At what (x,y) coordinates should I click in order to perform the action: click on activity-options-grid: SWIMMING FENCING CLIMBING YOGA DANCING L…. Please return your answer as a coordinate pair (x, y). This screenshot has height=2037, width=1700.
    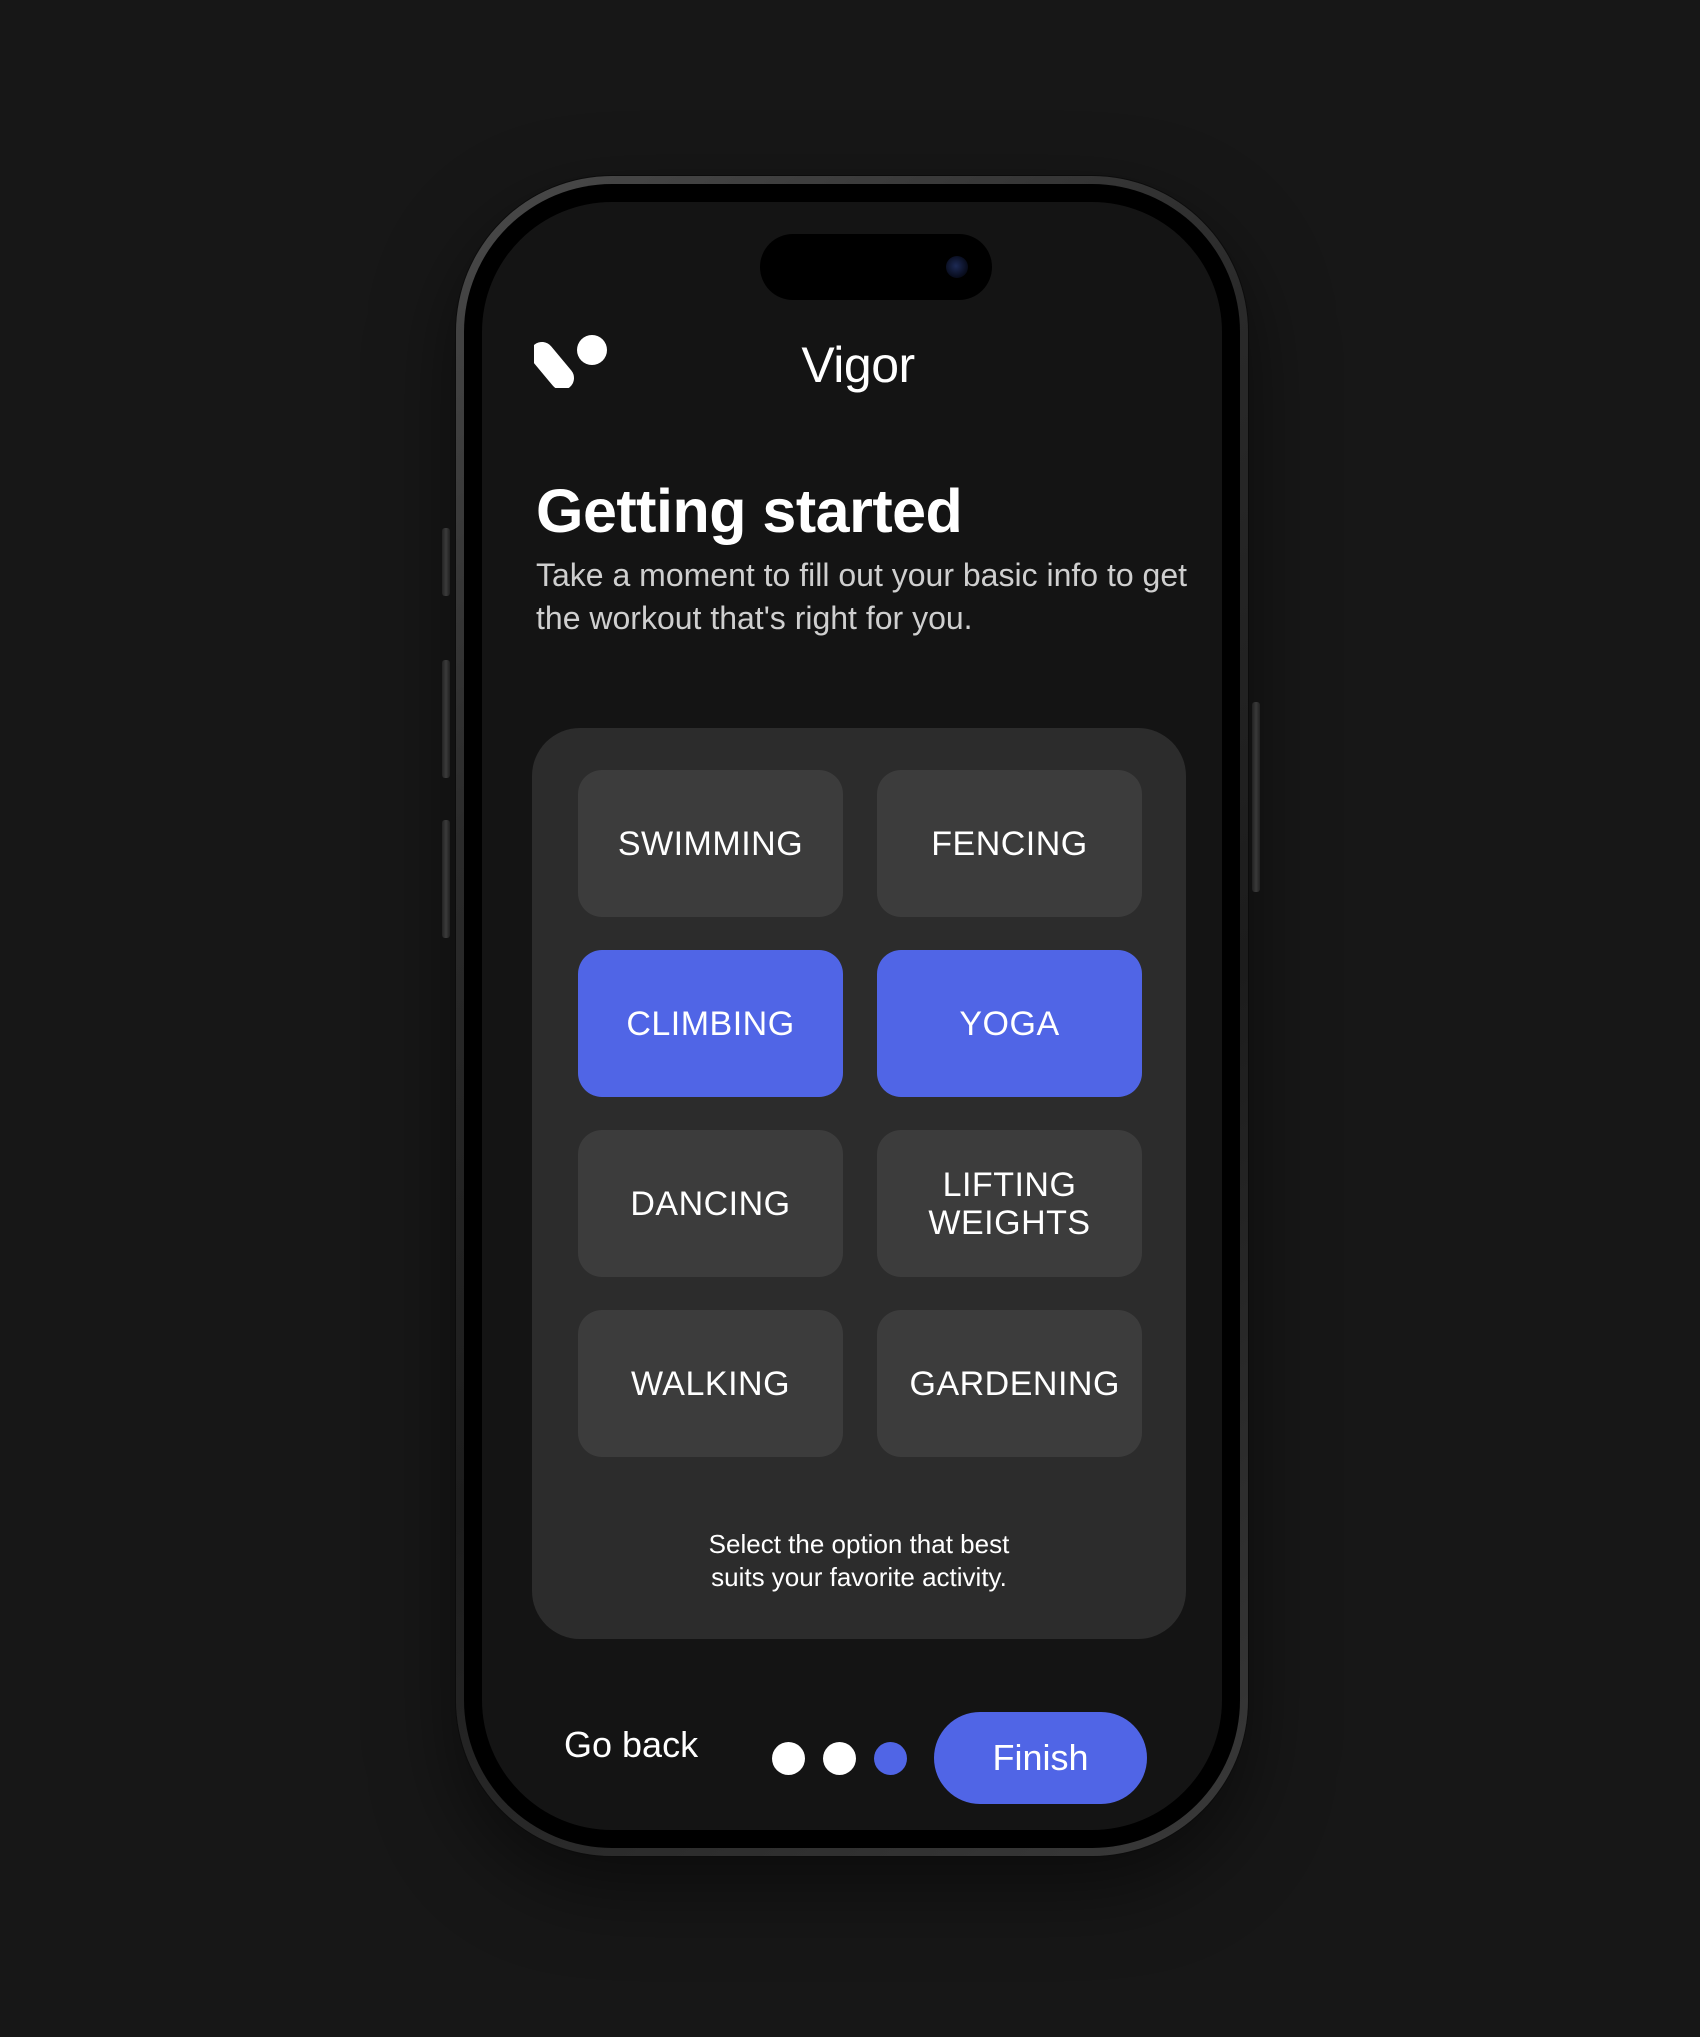
    Looking at the image, I should click on (860, 1113).